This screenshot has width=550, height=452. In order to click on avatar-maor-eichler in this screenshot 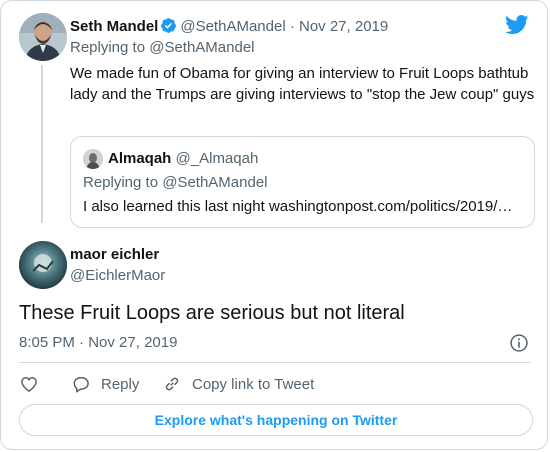, I will do `click(43, 265)`.